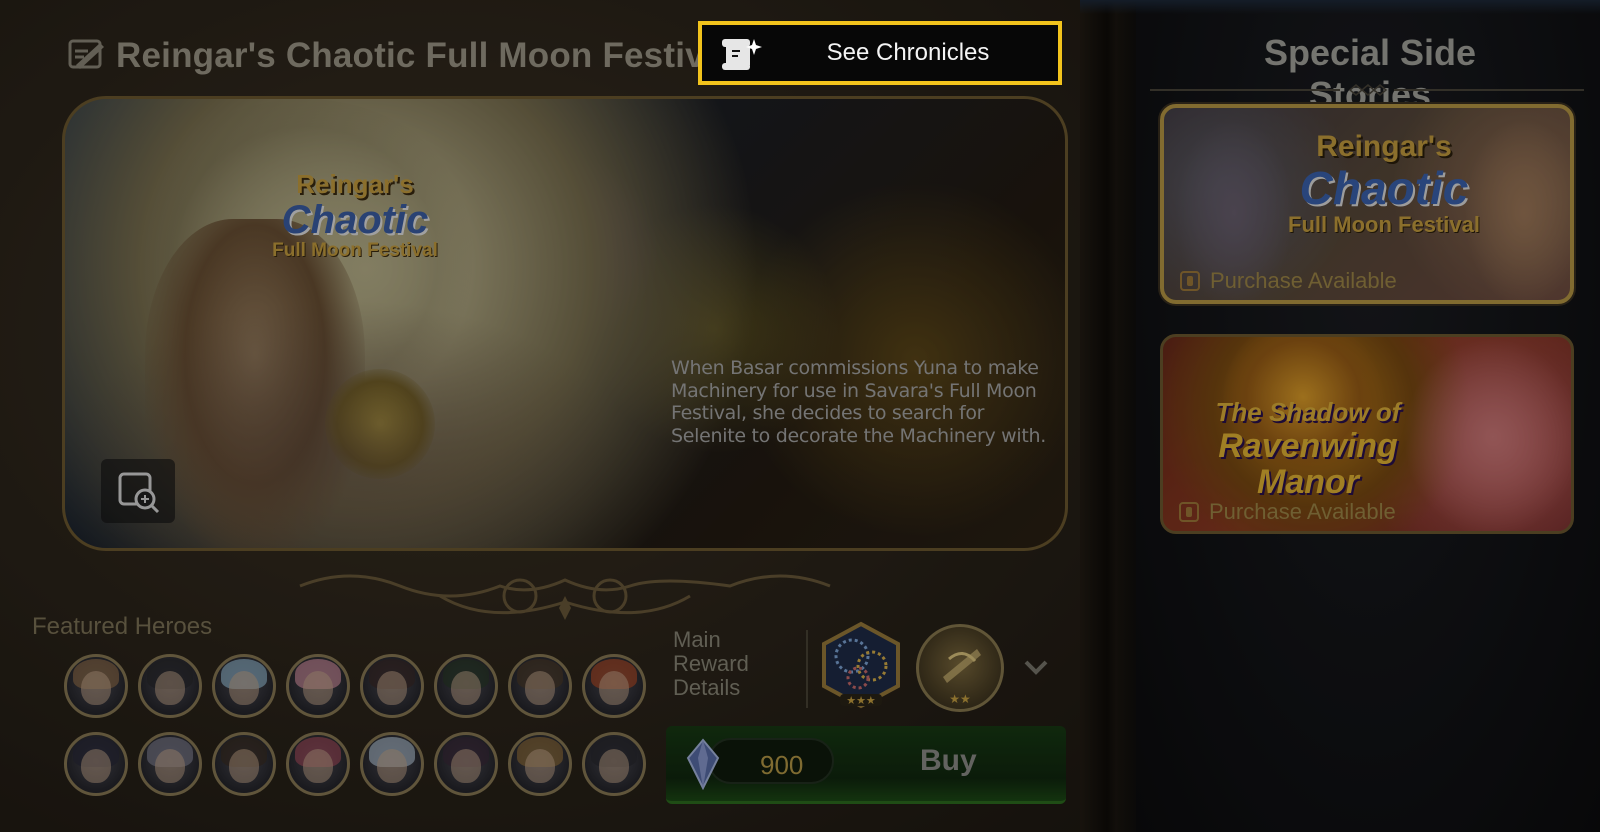 The height and width of the screenshot is (832, 1600). I want to click on featured-heroes-label: Featured Heroes, so click(122, 626).